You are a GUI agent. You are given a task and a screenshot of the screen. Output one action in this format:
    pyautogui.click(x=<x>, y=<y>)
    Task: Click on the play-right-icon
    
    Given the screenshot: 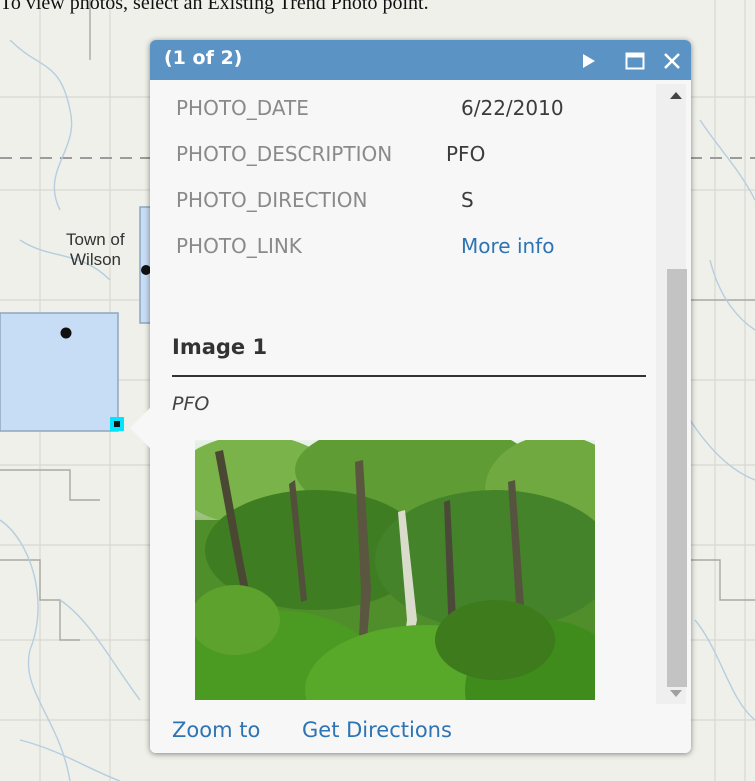 What is the action you would take?
    pyautogui.click(x=589, y=61)
    